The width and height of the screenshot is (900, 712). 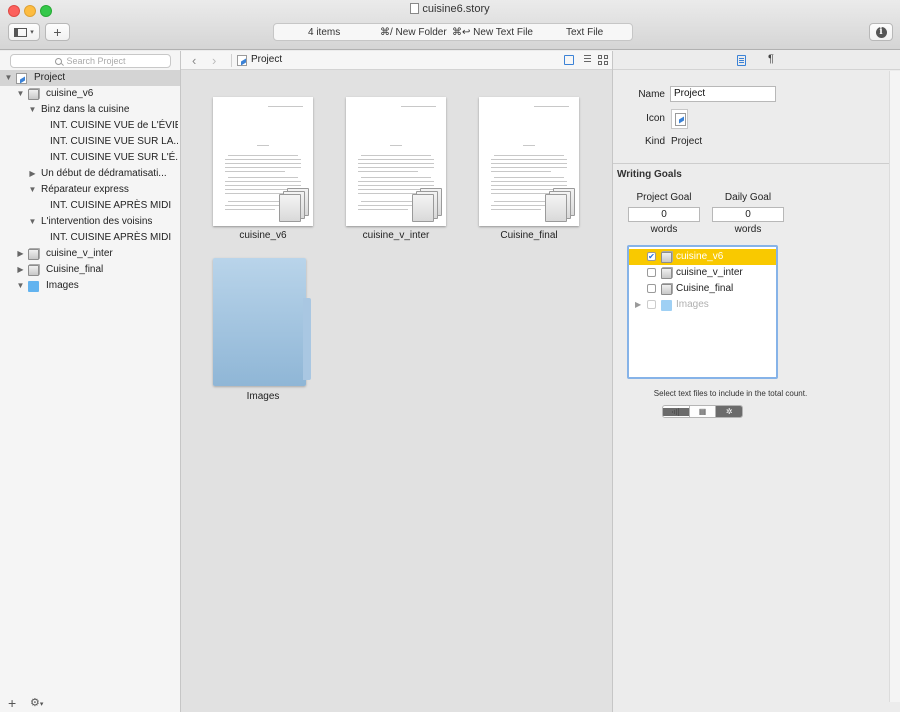 What do you see at coordinates (90, 78) in the screenshot?
I see `tree-row: ▼ Project` at bounding box center [90, 78].